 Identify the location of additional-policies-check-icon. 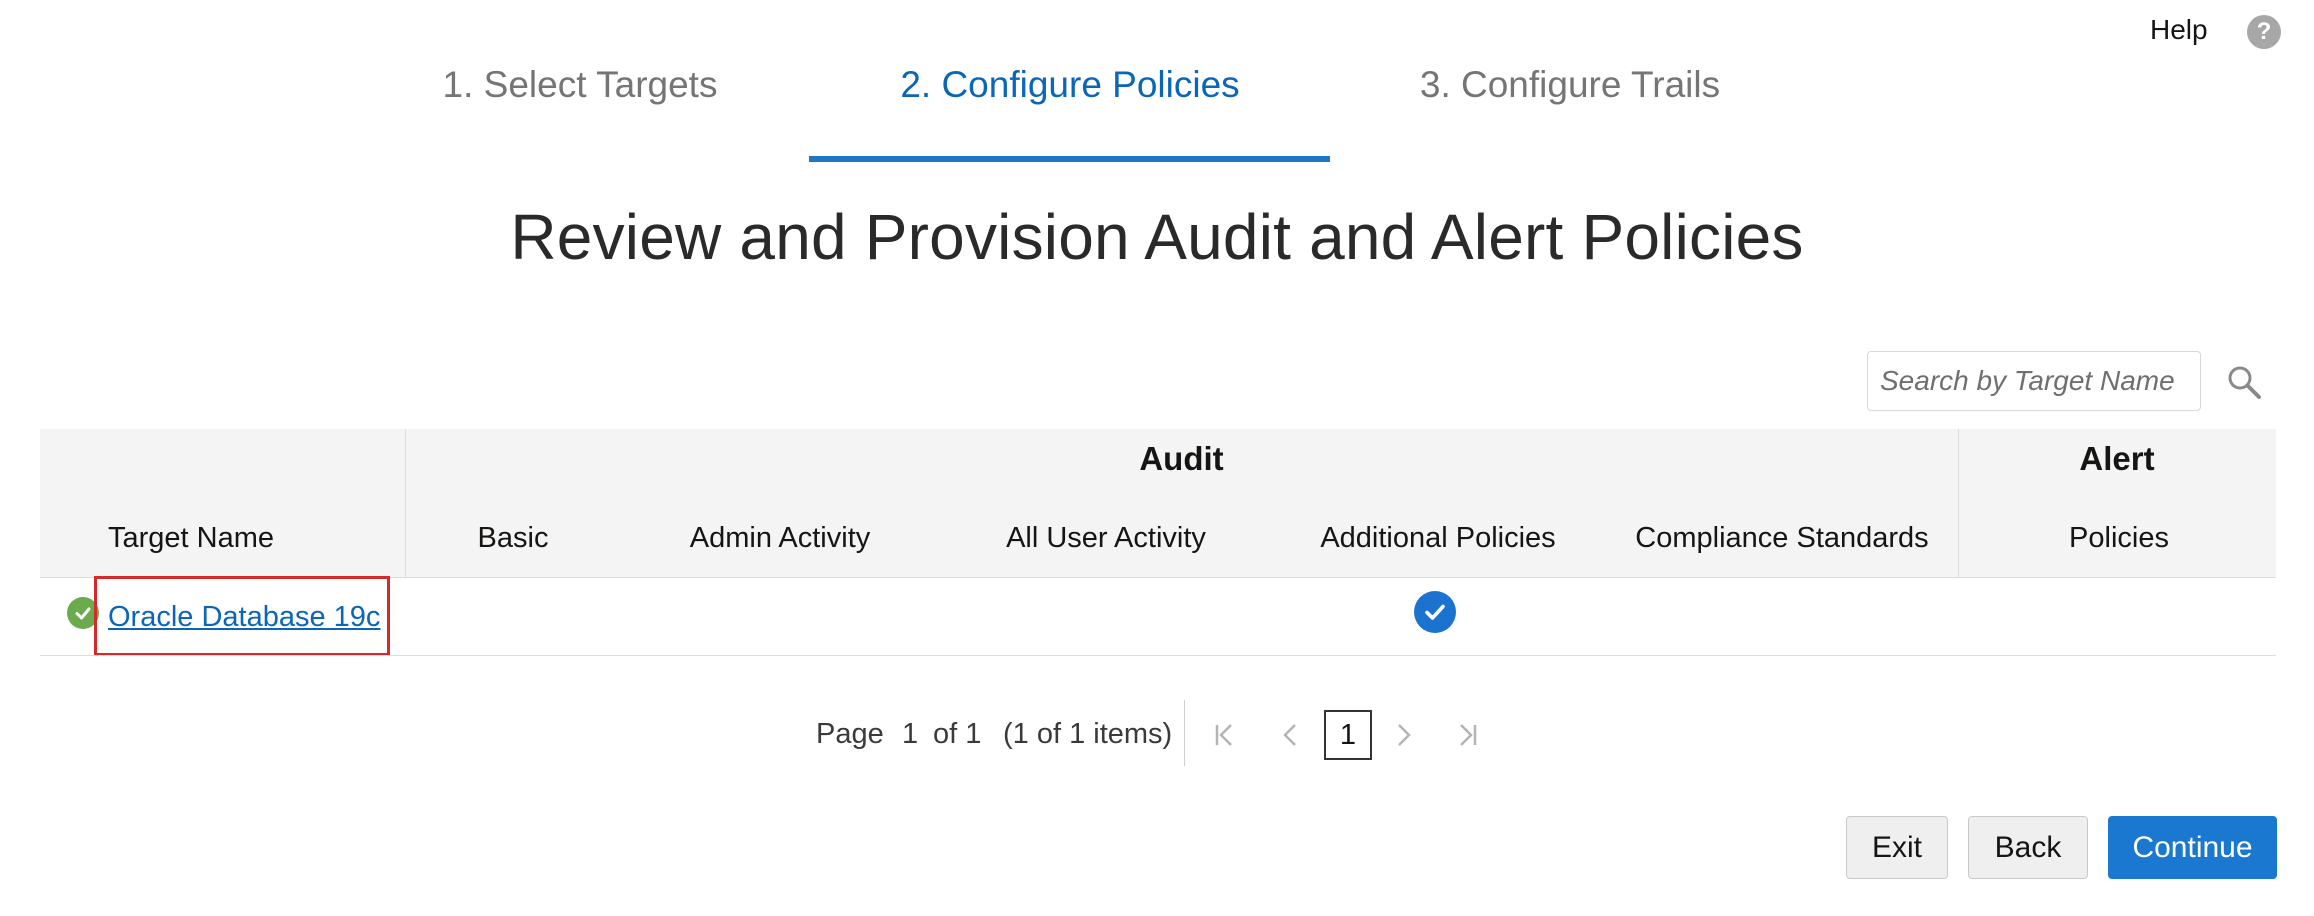
(1435, 612).